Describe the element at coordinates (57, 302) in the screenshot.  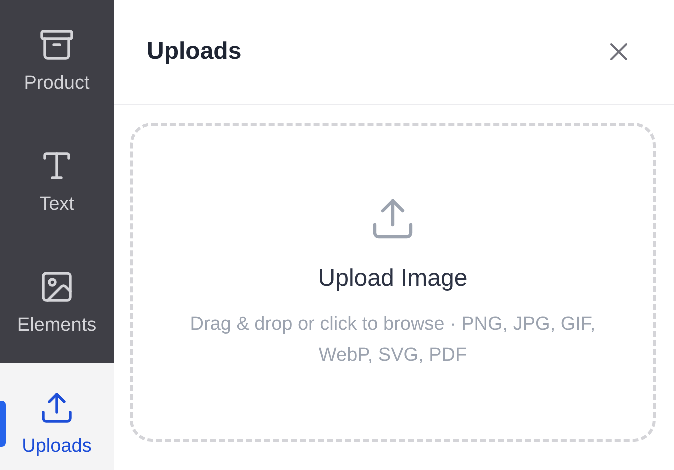
I see `sidebar-item: Elements` at that location.